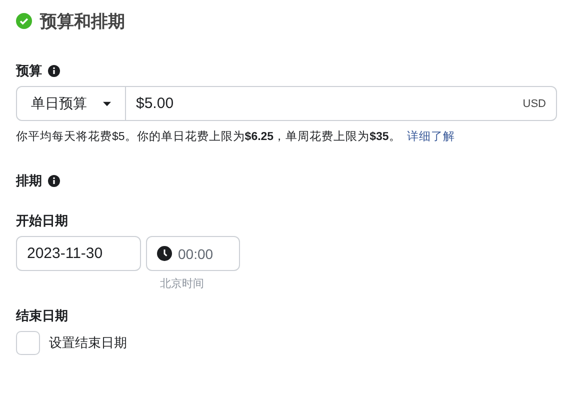  I want to click on end-date-label: 结束日期, so click(42, 316).